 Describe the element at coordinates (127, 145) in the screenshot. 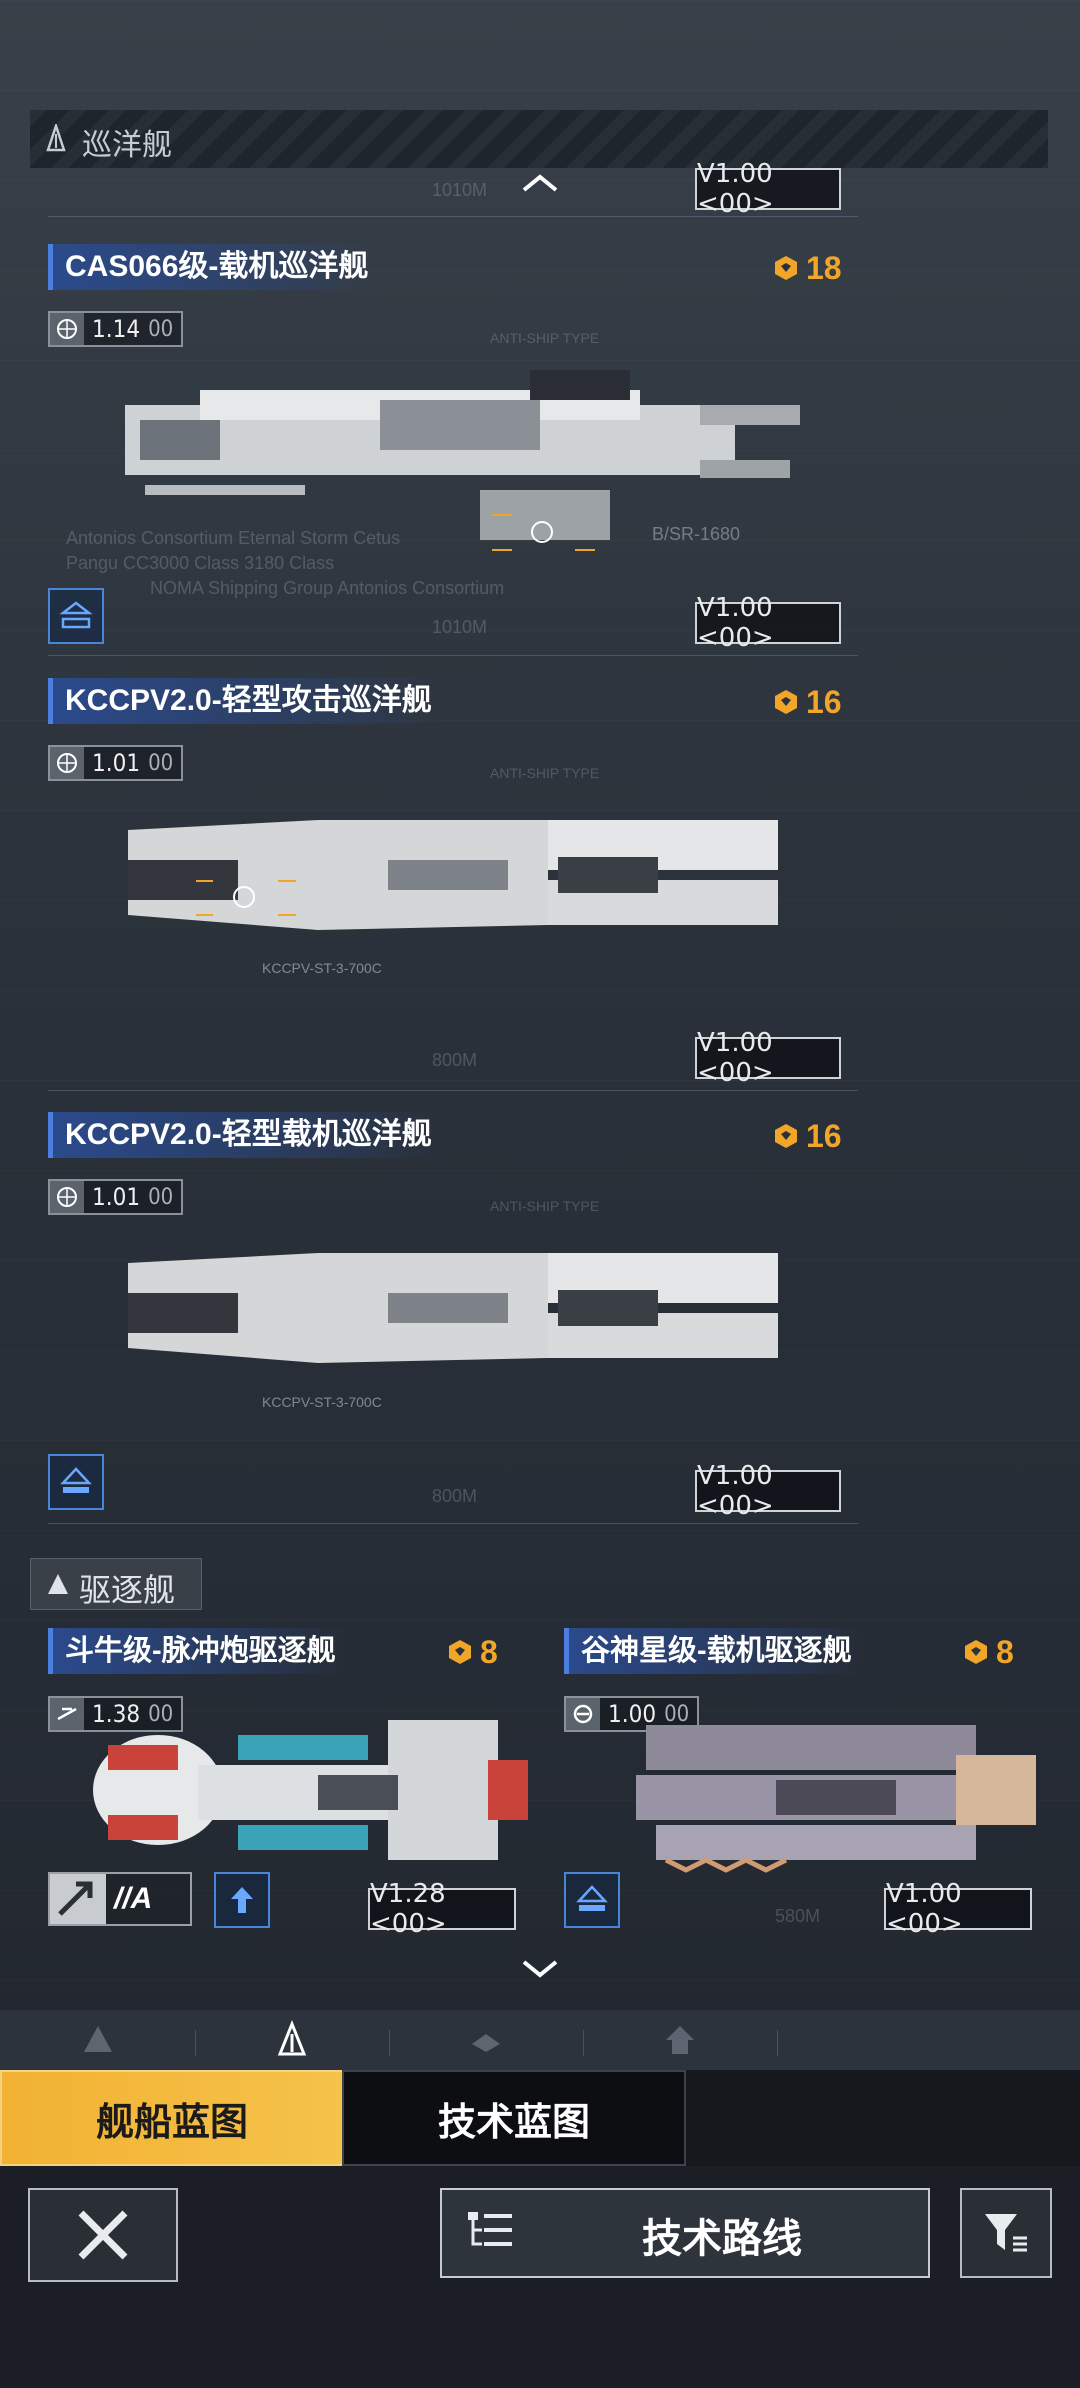

I see `cruiser-section-title: 巡洋舰` at that location.